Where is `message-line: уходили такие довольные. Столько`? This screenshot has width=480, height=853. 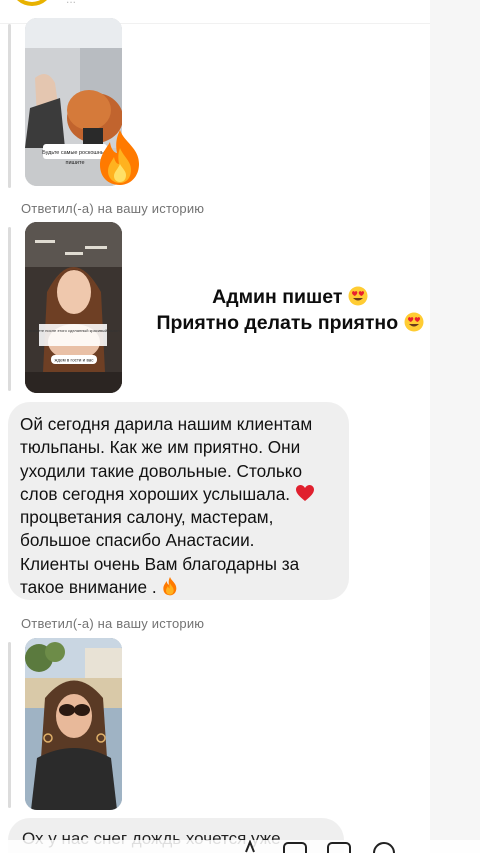
message-line: уходили такие довольные. Столько is located at coordinates (161, 470).